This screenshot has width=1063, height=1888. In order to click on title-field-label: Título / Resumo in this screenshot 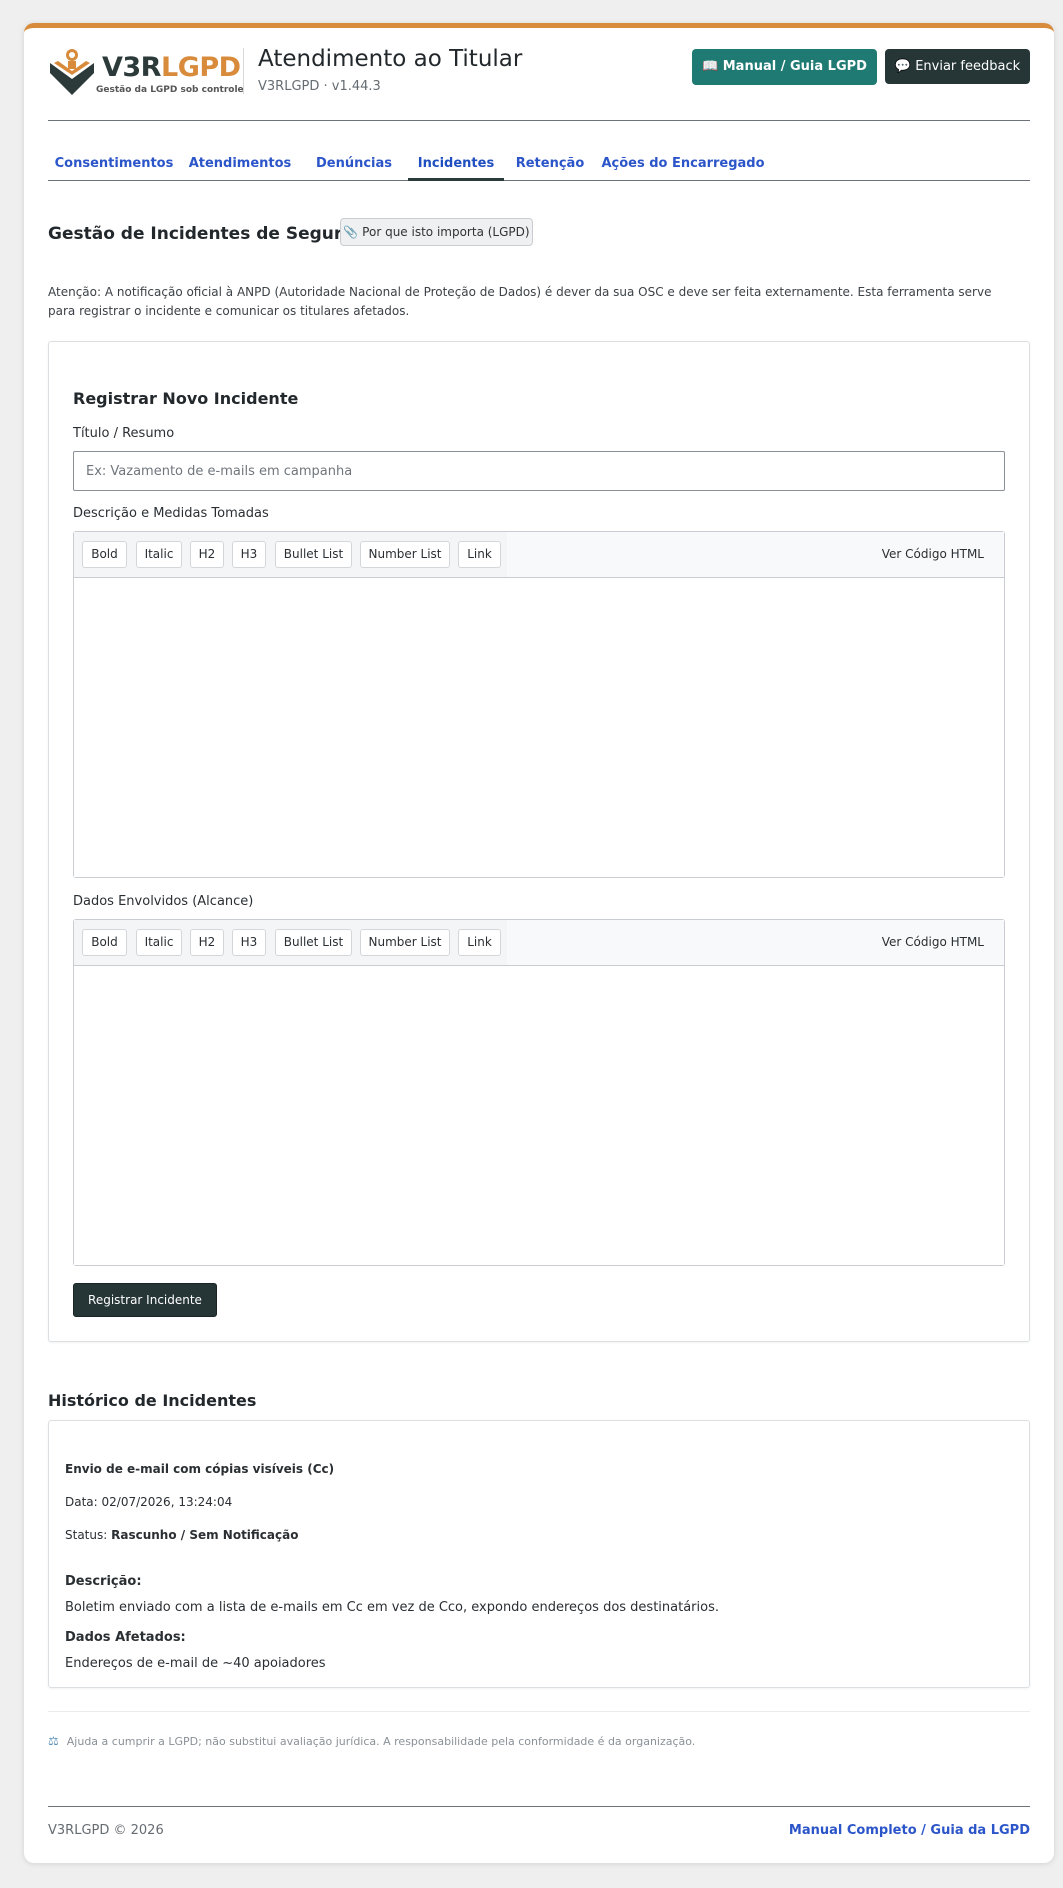, I will do `click(124, 433)`.